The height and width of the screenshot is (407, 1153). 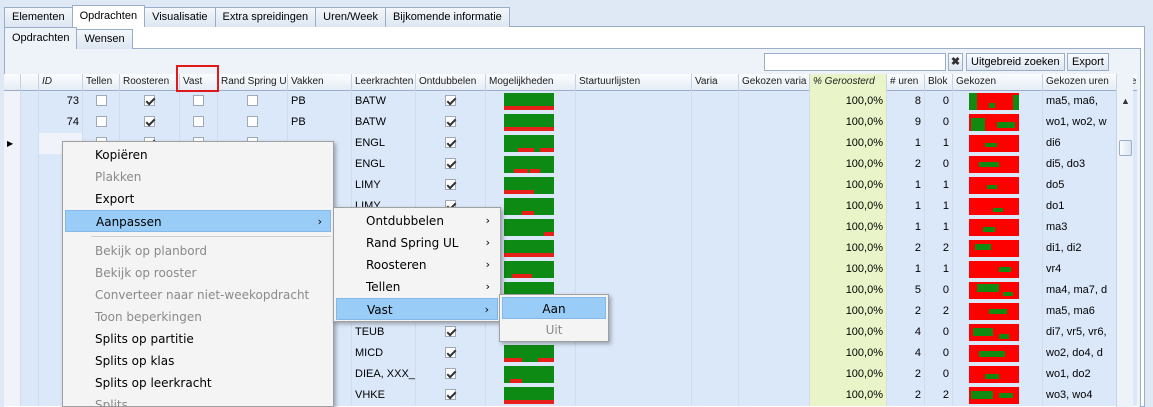 What do you see at coordinates (1081, 101) in the screenshot?
I see `cell-gekozen-uren: ma5, ma6,` at bounding box center [1081, 101].